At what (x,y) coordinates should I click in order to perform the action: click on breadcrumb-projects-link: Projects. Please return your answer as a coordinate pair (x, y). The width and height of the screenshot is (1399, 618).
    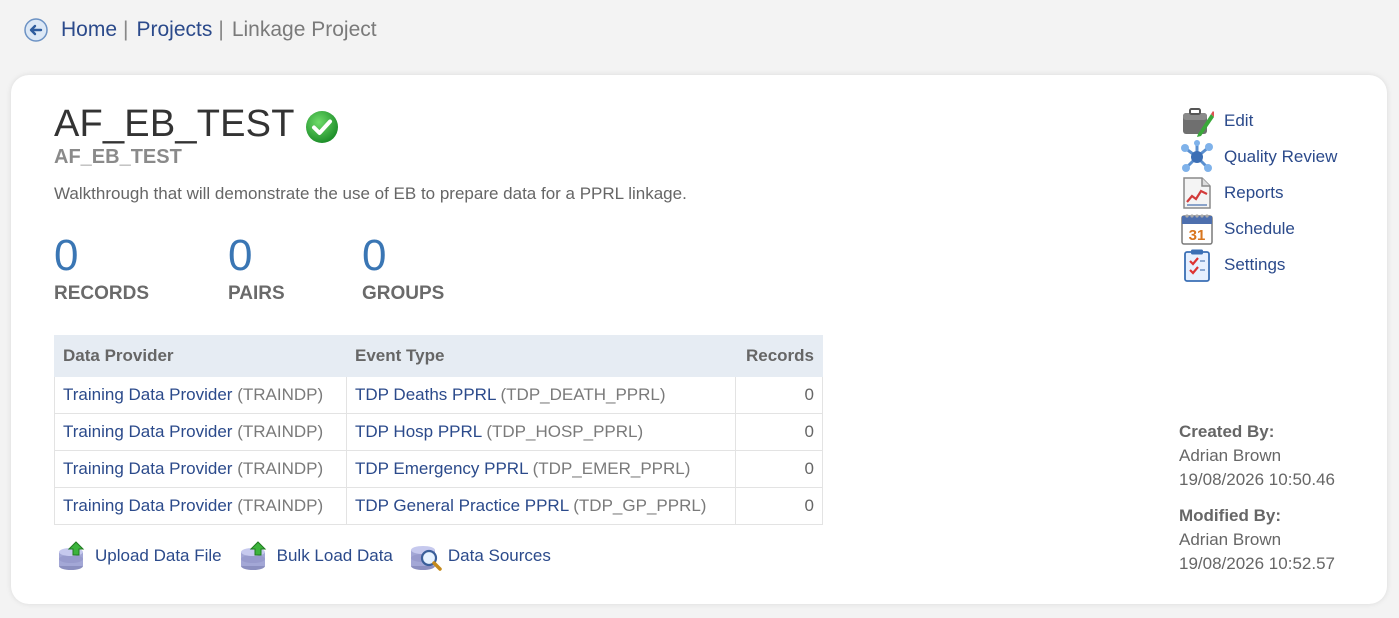
    Looking at the image, I should click on (175, 30).